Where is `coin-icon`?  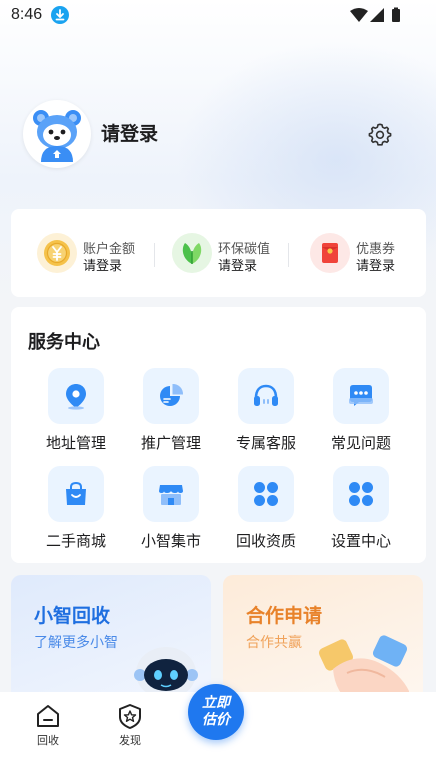
coin-icon is located at coordinates (57, 253).